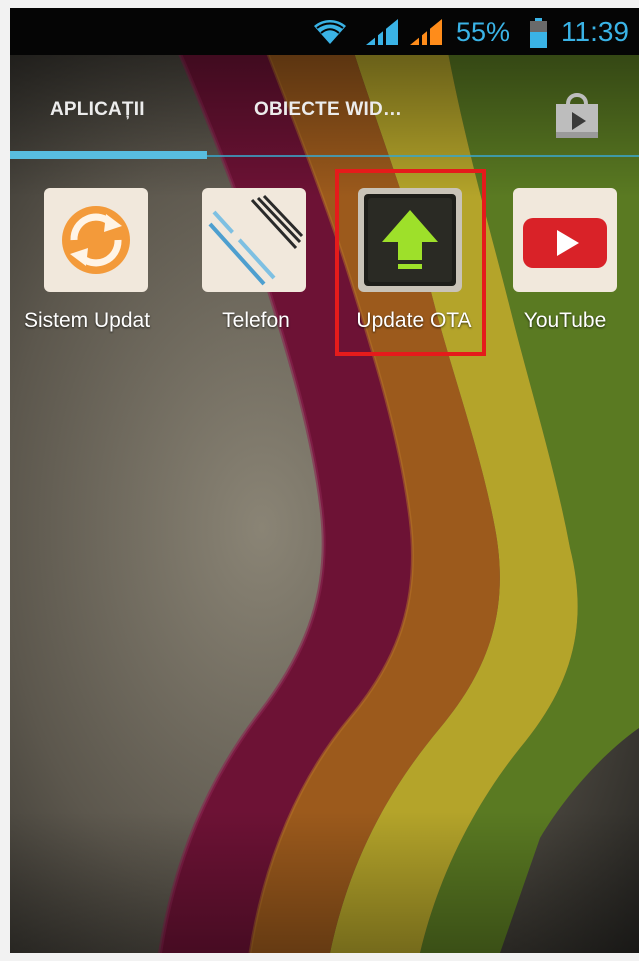 This screenshot has height=961, width=639. What do you see at coordinates (410, 262) in the screenshot?
I see `highlight-box` at bounding box center [410, 262].